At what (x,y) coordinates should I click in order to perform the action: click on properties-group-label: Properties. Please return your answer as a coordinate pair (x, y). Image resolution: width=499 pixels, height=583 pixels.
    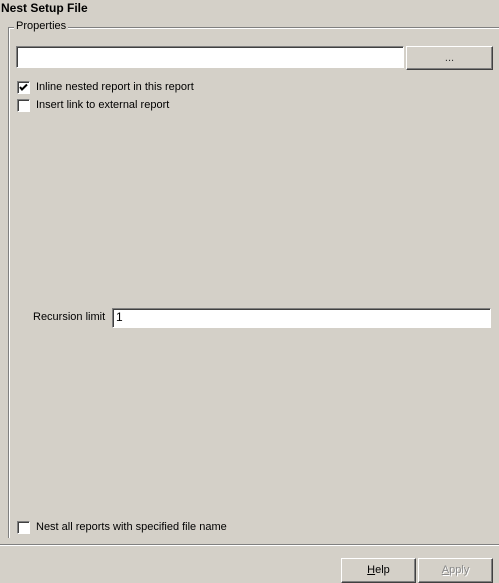
    Looking at the image, I should click on (41, 26).